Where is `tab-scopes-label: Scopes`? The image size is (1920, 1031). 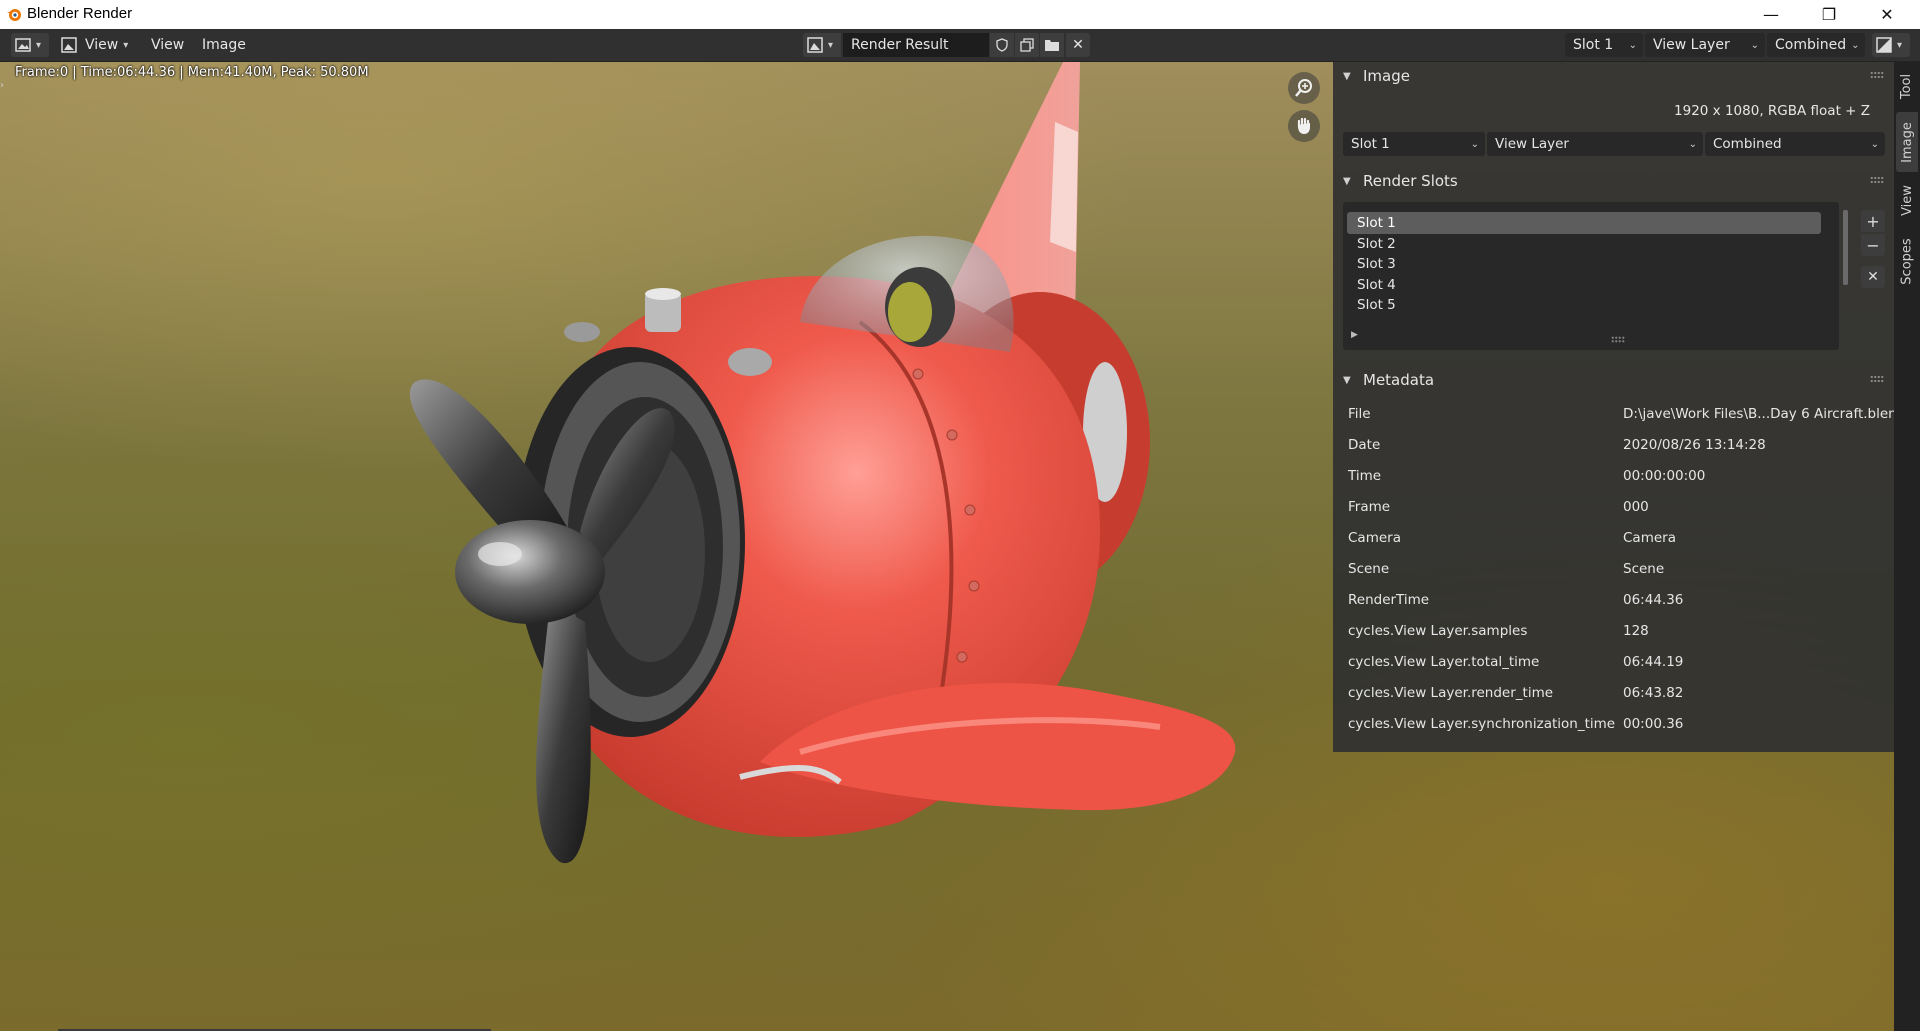 tab-scopes-label: Scopes is located at coordinates (1907, 261).